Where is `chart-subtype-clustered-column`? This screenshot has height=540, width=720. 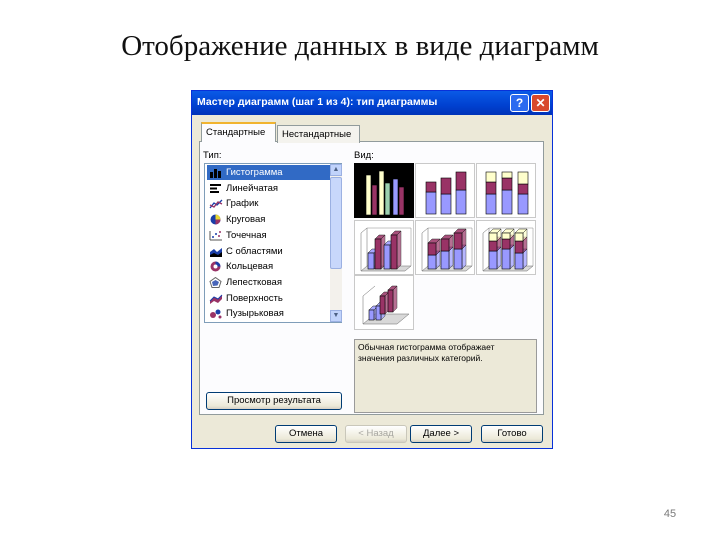 chart-subtype-clustered-column is located at coordinates (384, 190).